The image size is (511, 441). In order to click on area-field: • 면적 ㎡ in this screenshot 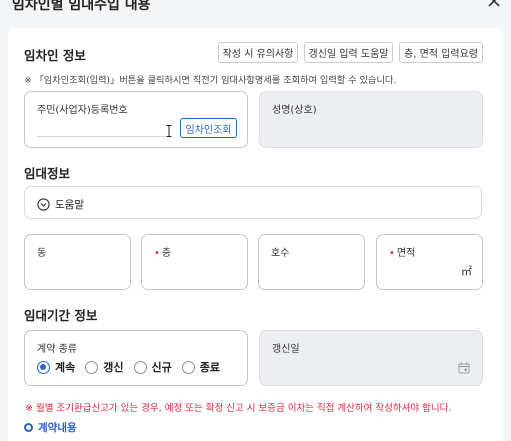, I will do `click(429, 262)`.